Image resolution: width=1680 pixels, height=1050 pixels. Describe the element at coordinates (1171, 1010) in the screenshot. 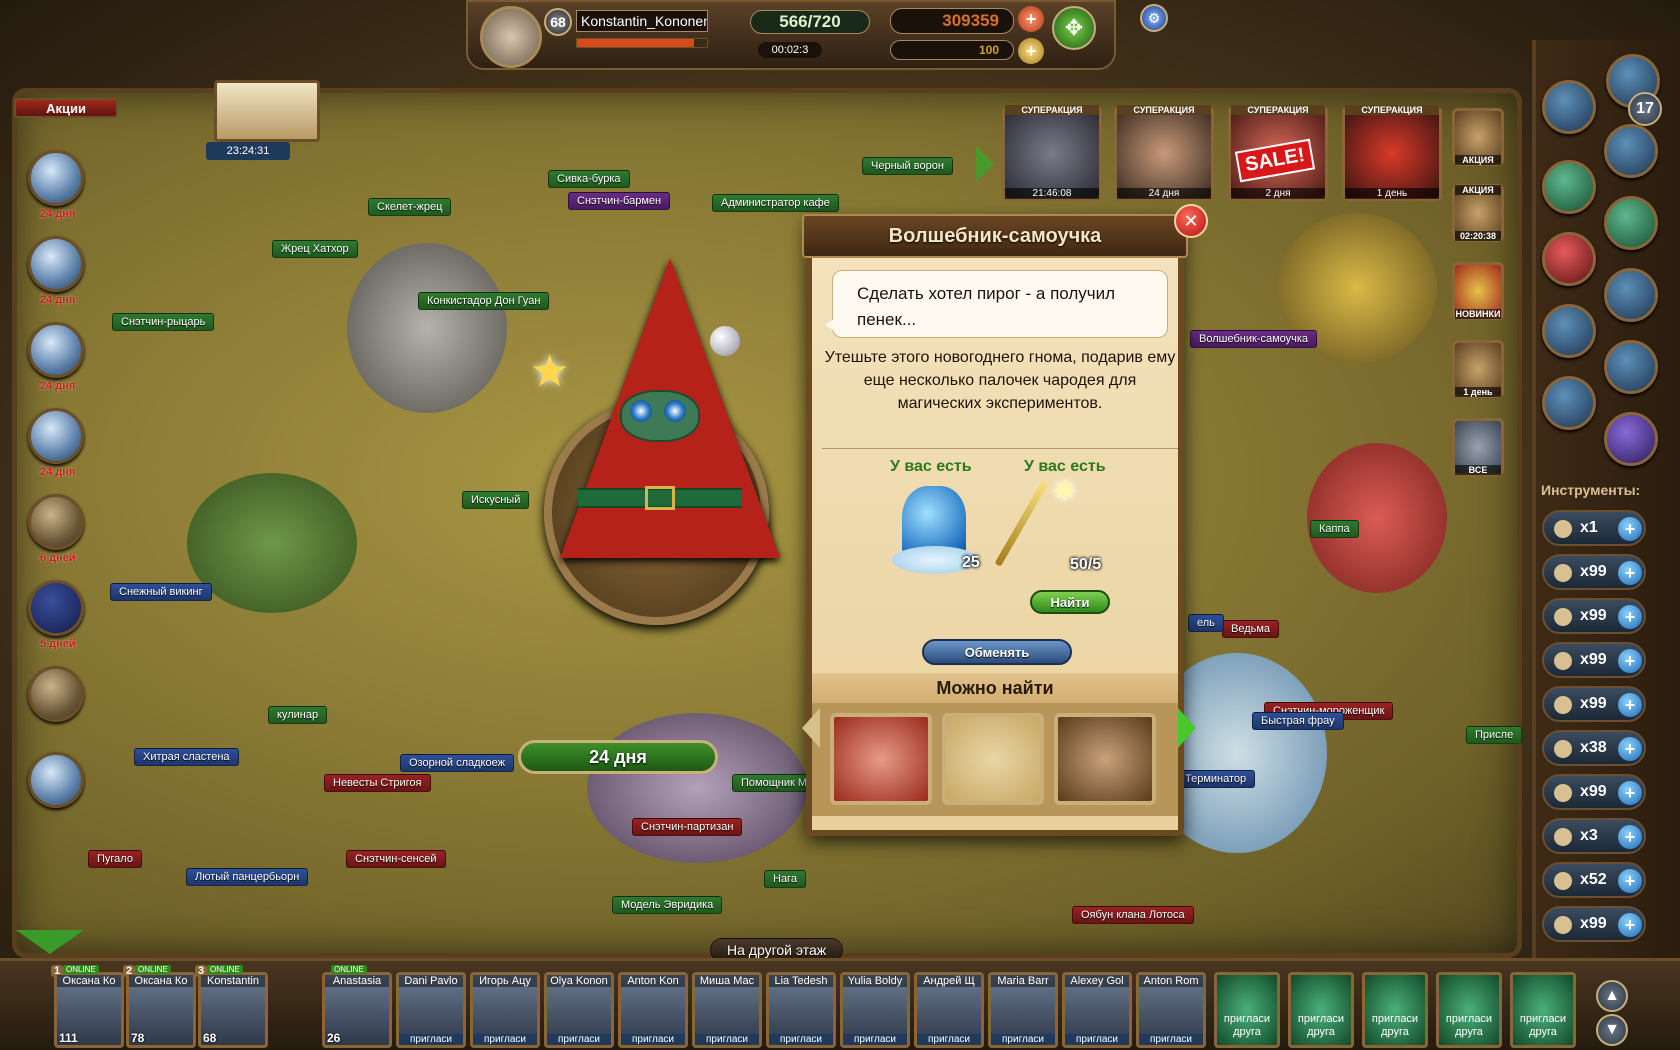

I see `friend-card: Anton Rom пригласи` at that location.